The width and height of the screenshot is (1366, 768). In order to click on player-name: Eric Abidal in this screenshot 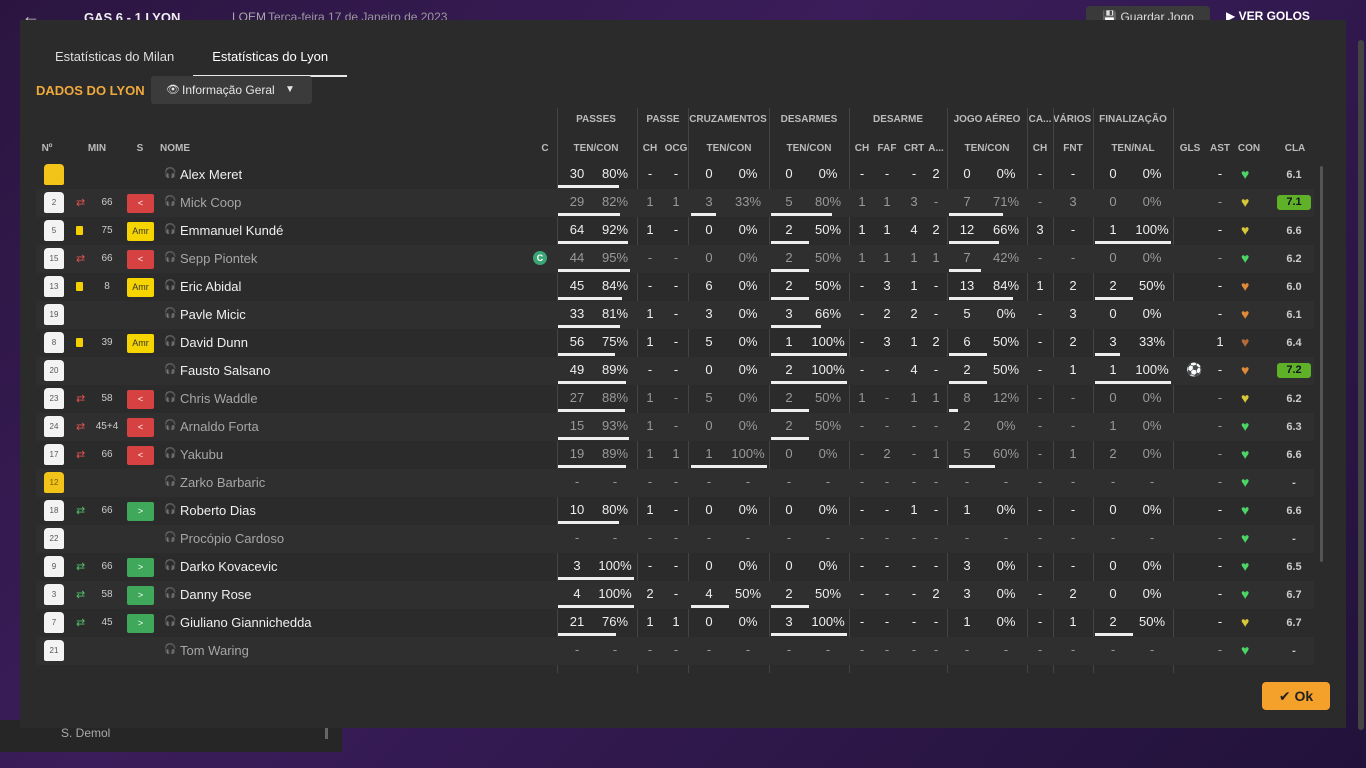, I will do `click(210, 287)`.